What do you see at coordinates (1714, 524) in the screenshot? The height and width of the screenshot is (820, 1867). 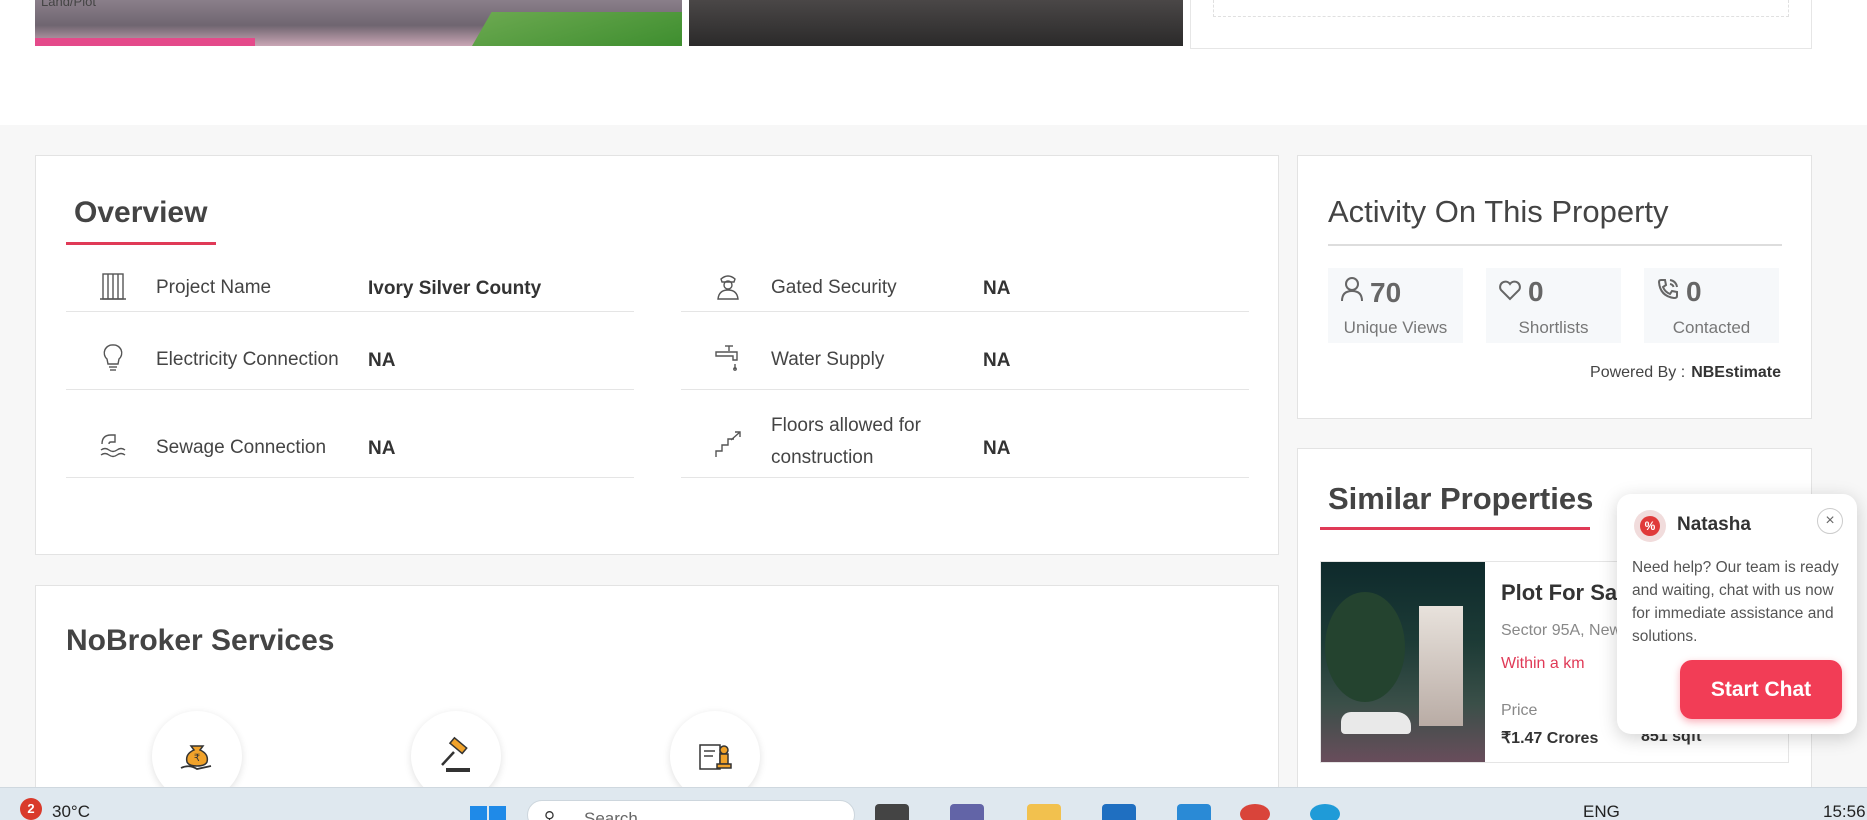 I see `chat-agent-name: Natasha` at bounding box center [1714, 524].